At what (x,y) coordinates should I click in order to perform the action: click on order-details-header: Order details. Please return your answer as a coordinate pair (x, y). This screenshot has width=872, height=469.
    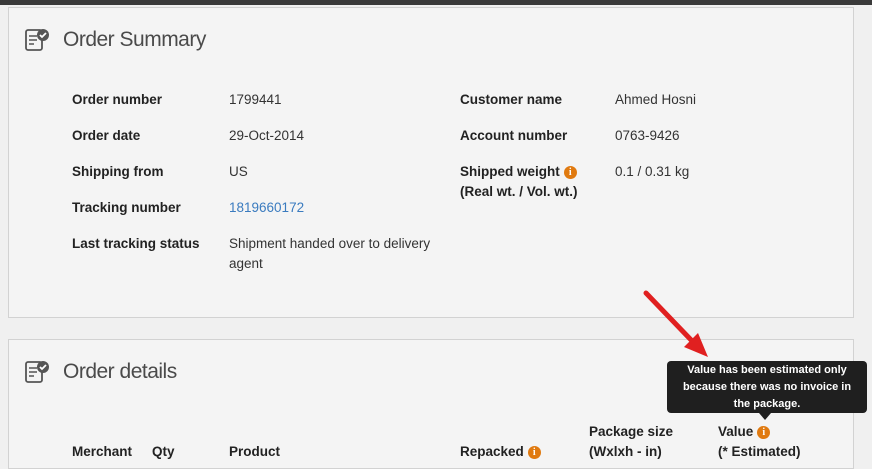
    Looking at the image, I should click on (100, 372).